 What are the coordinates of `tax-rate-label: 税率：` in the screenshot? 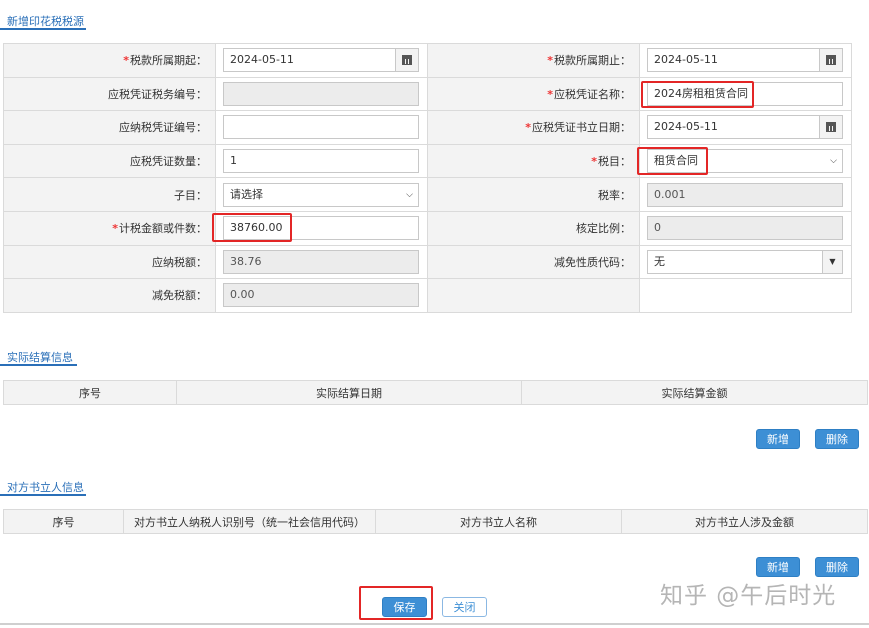 It's located at (614, 195).